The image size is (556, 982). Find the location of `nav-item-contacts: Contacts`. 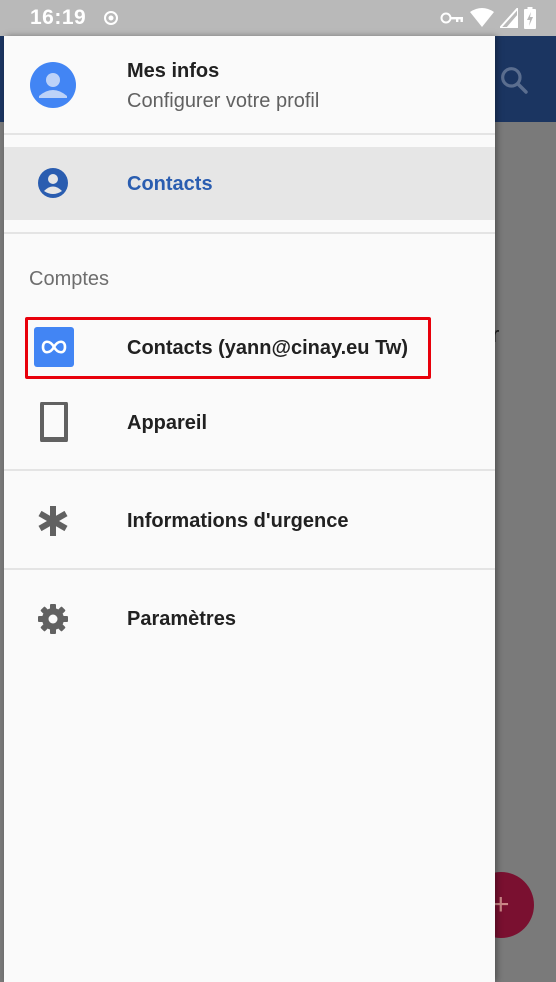

nav-item-contacts: Contacts is located at coordinates (249, 183).